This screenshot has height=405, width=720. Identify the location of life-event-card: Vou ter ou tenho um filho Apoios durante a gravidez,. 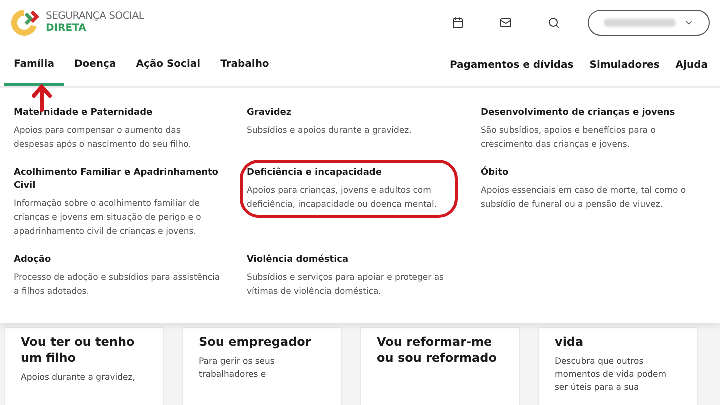
(84, 366).